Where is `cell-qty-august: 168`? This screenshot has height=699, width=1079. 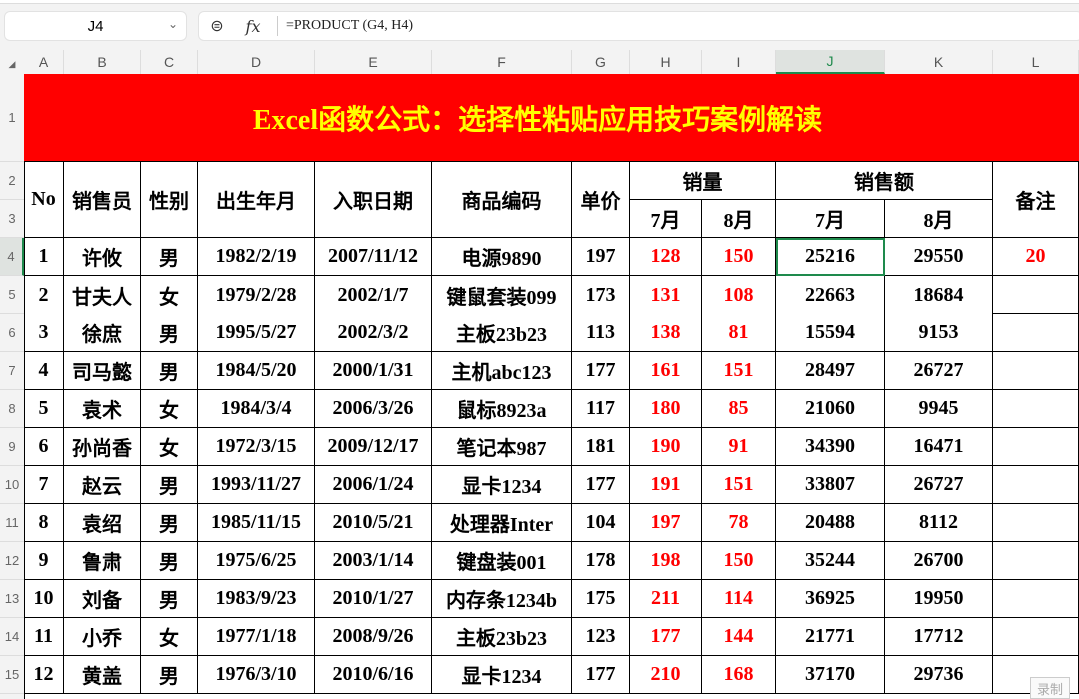 cell-qty-august: 168 is located at coordinates (739, 675).